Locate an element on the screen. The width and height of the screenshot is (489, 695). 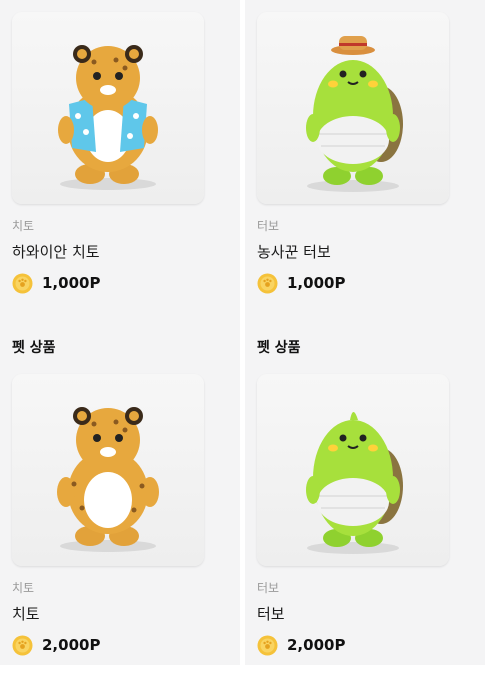
product-name: 치토 is located at coordinates (109, 614).